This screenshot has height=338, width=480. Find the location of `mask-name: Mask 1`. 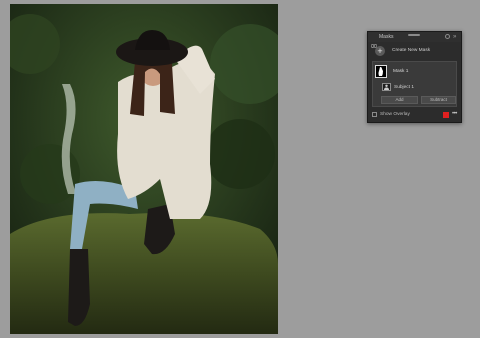

mask-name: Mask 1 is located at coordinates (401, 71).